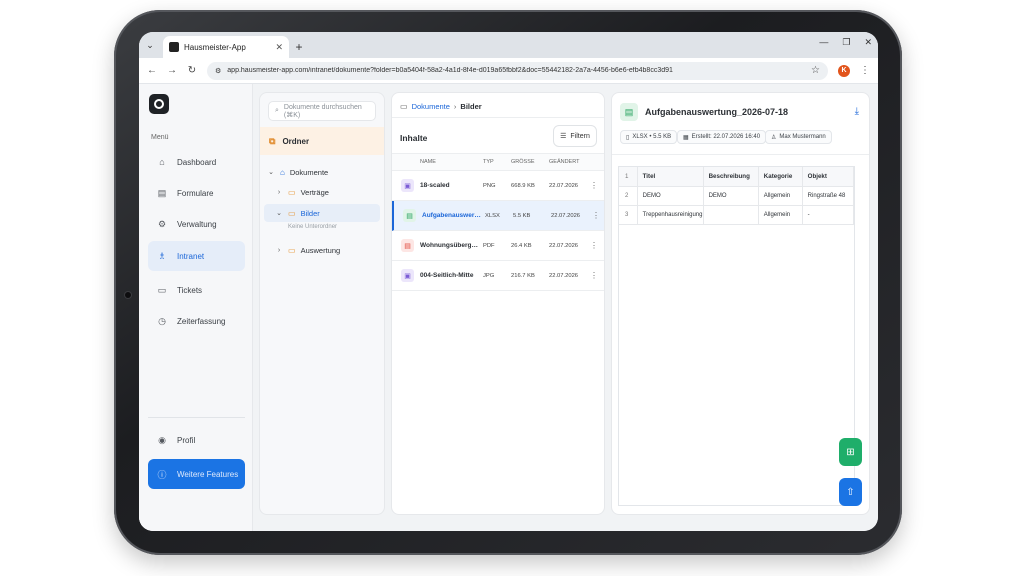 The image size is (1024, 576). I want to click on tab-title: Hausmeister-App, so click(215, 47).